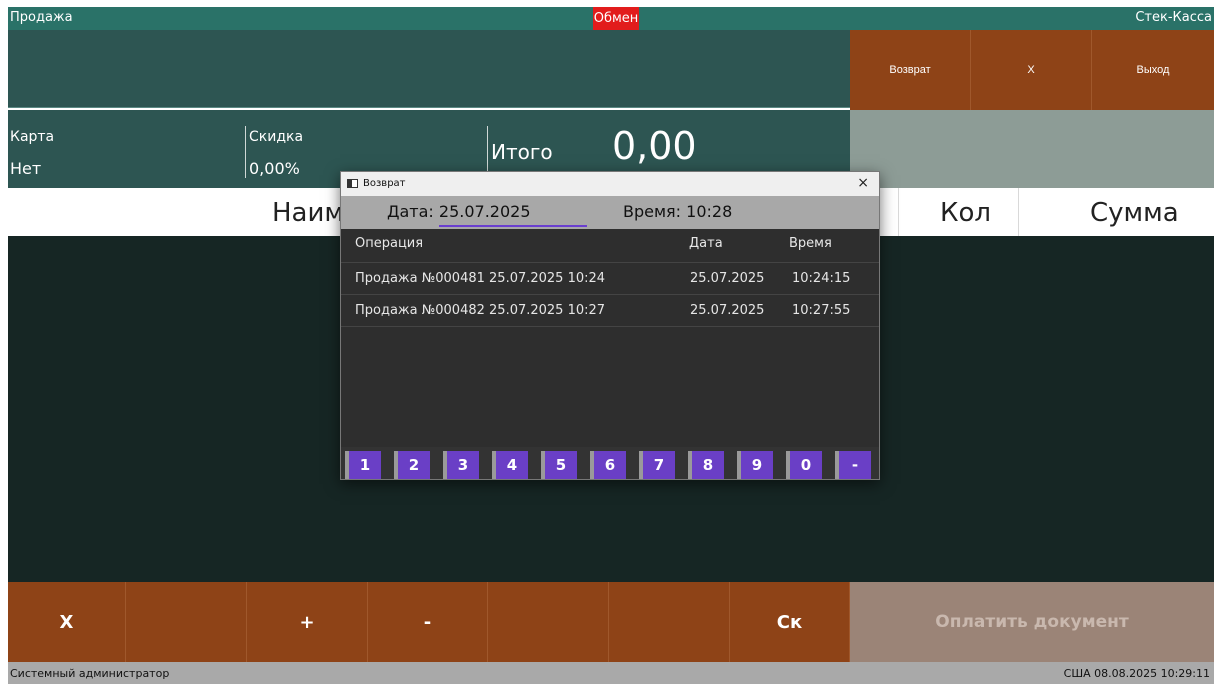 This screenshot has height=684, width=1214. What do you see at coordinates (810, 243) in the screenshot?
I see `header-time: Время` at bounding box center [810, 243].